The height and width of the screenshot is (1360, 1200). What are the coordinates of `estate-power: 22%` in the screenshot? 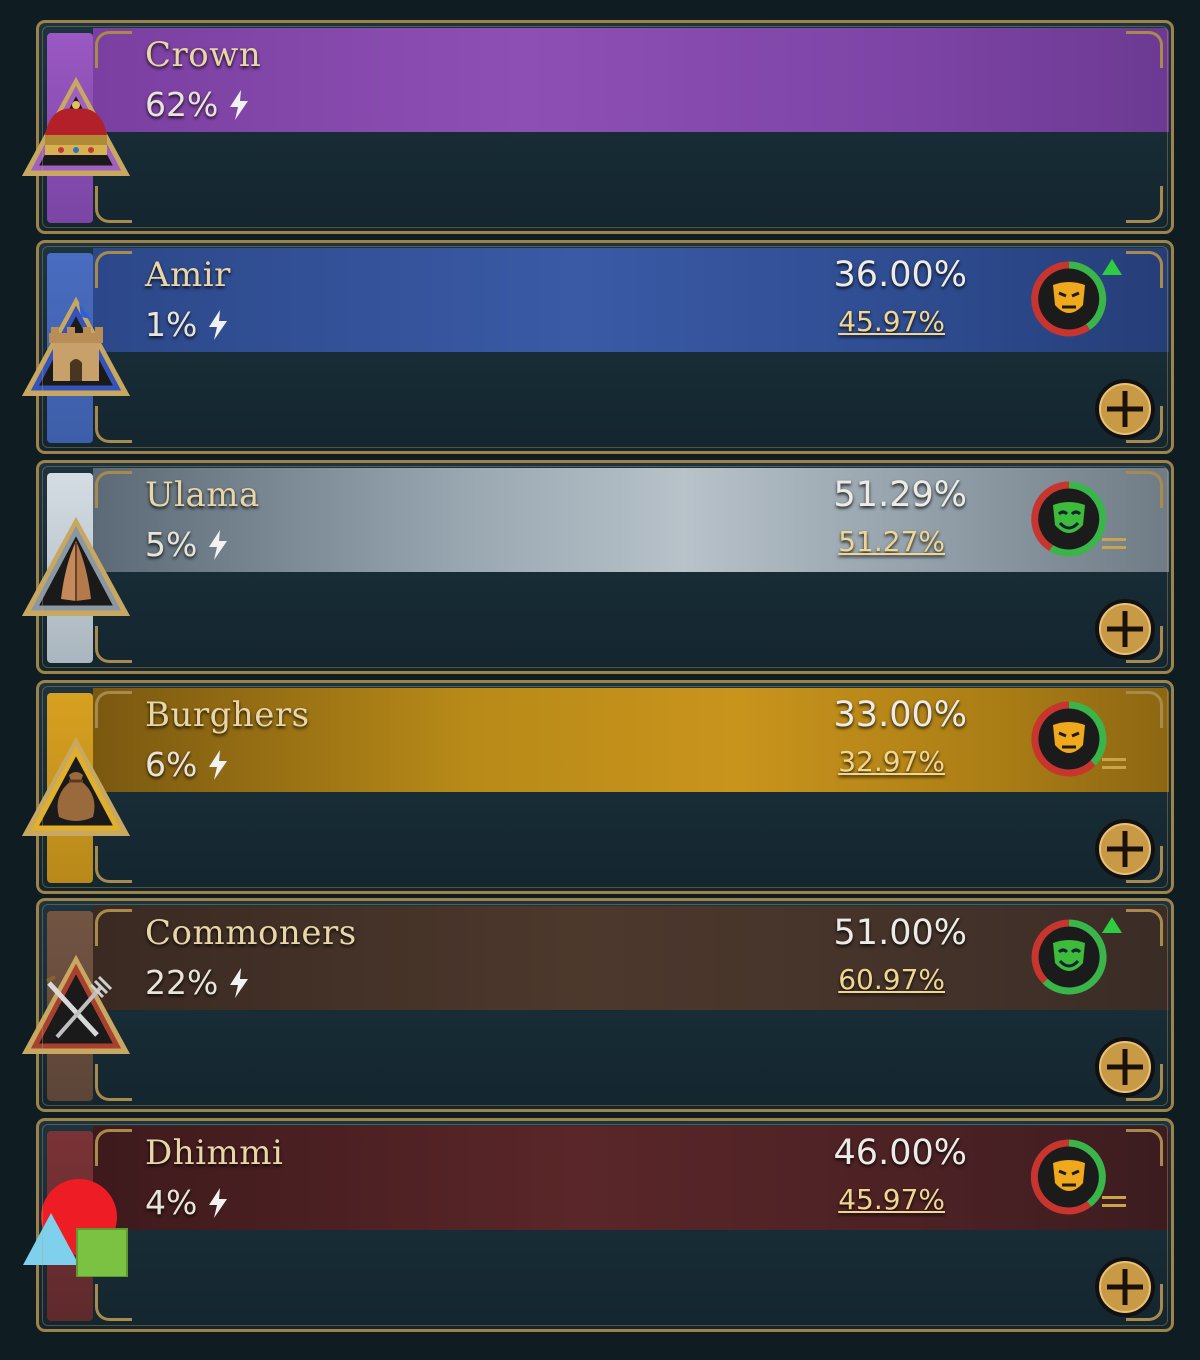 It's located at (197, 982).